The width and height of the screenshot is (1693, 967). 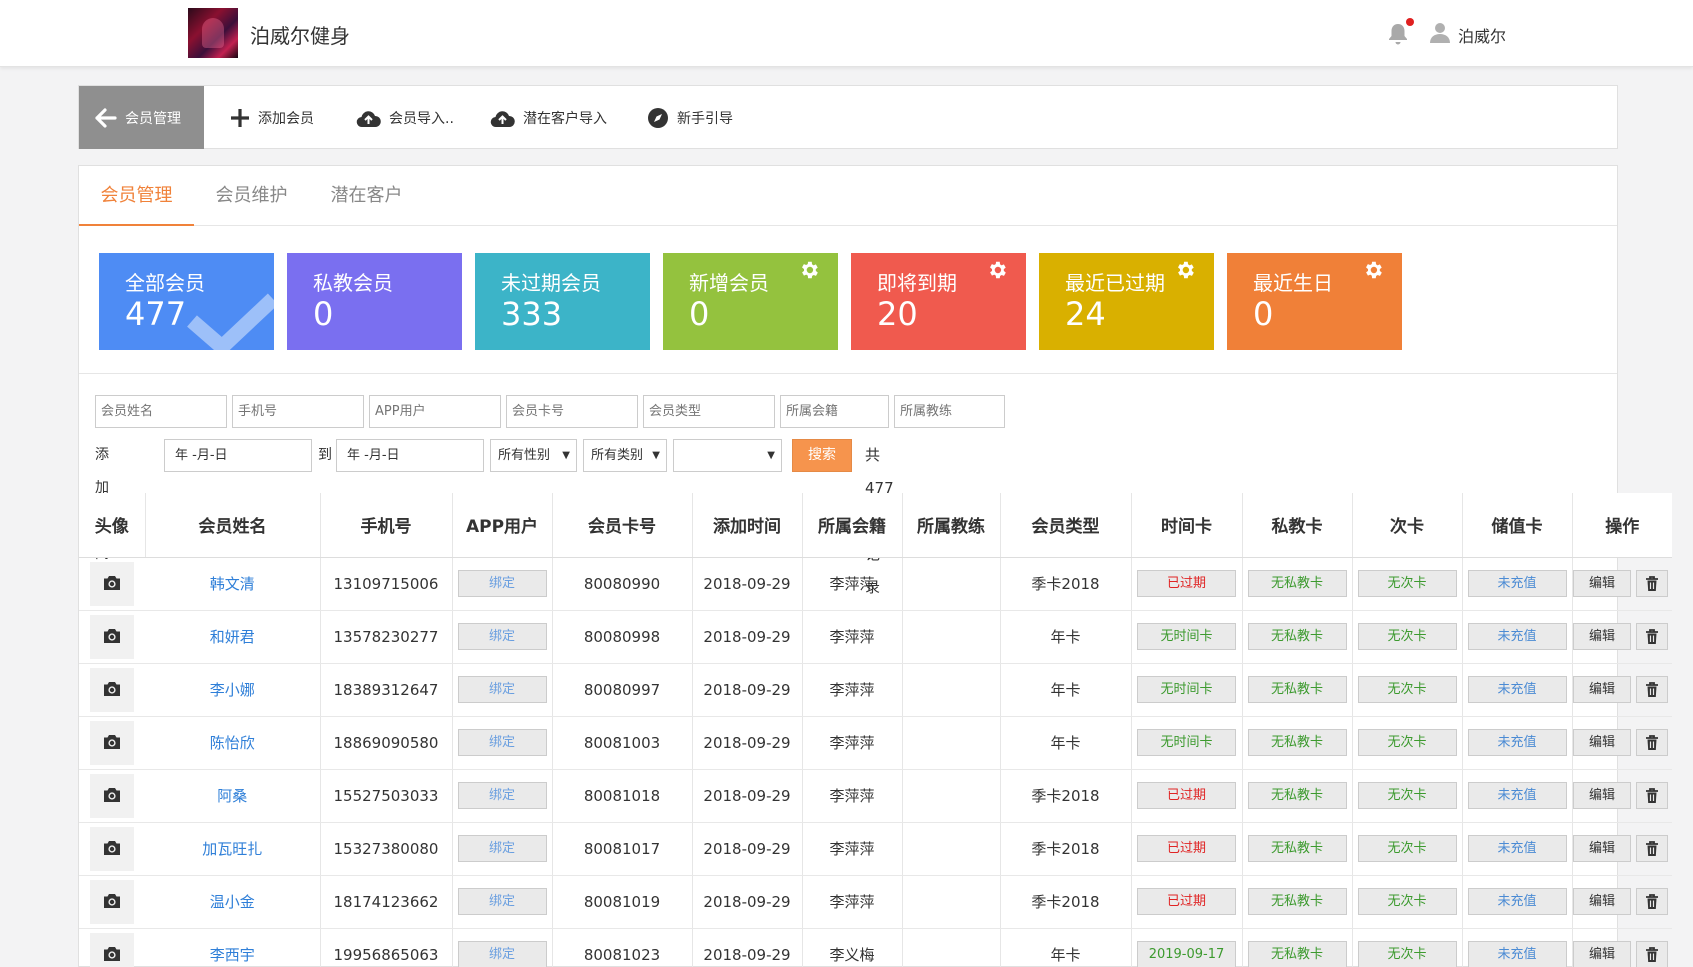 I want to click on user-icon, so click(x=1440, y=33).